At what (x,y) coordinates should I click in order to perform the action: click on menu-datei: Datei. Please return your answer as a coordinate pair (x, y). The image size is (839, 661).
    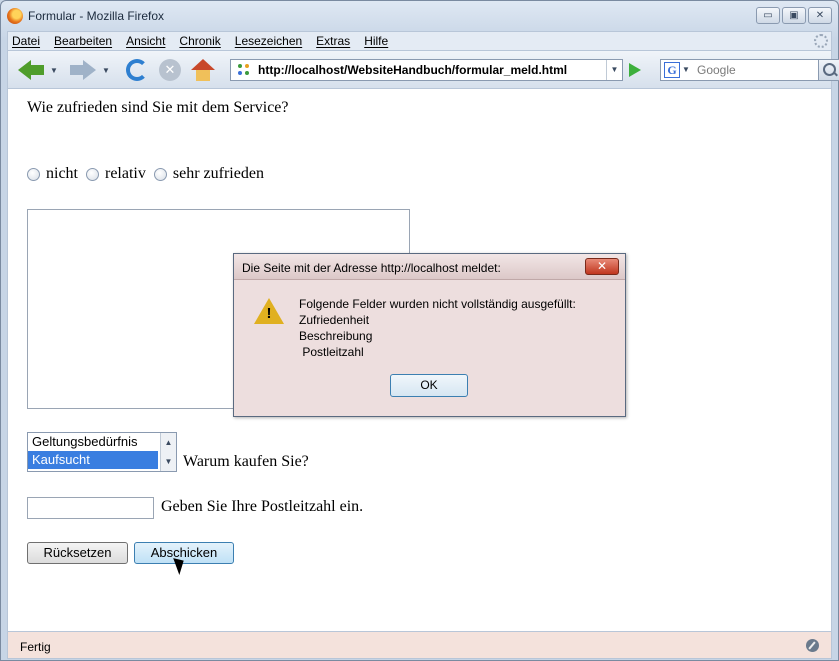
    Looking at the image, I should click on (26, 41).